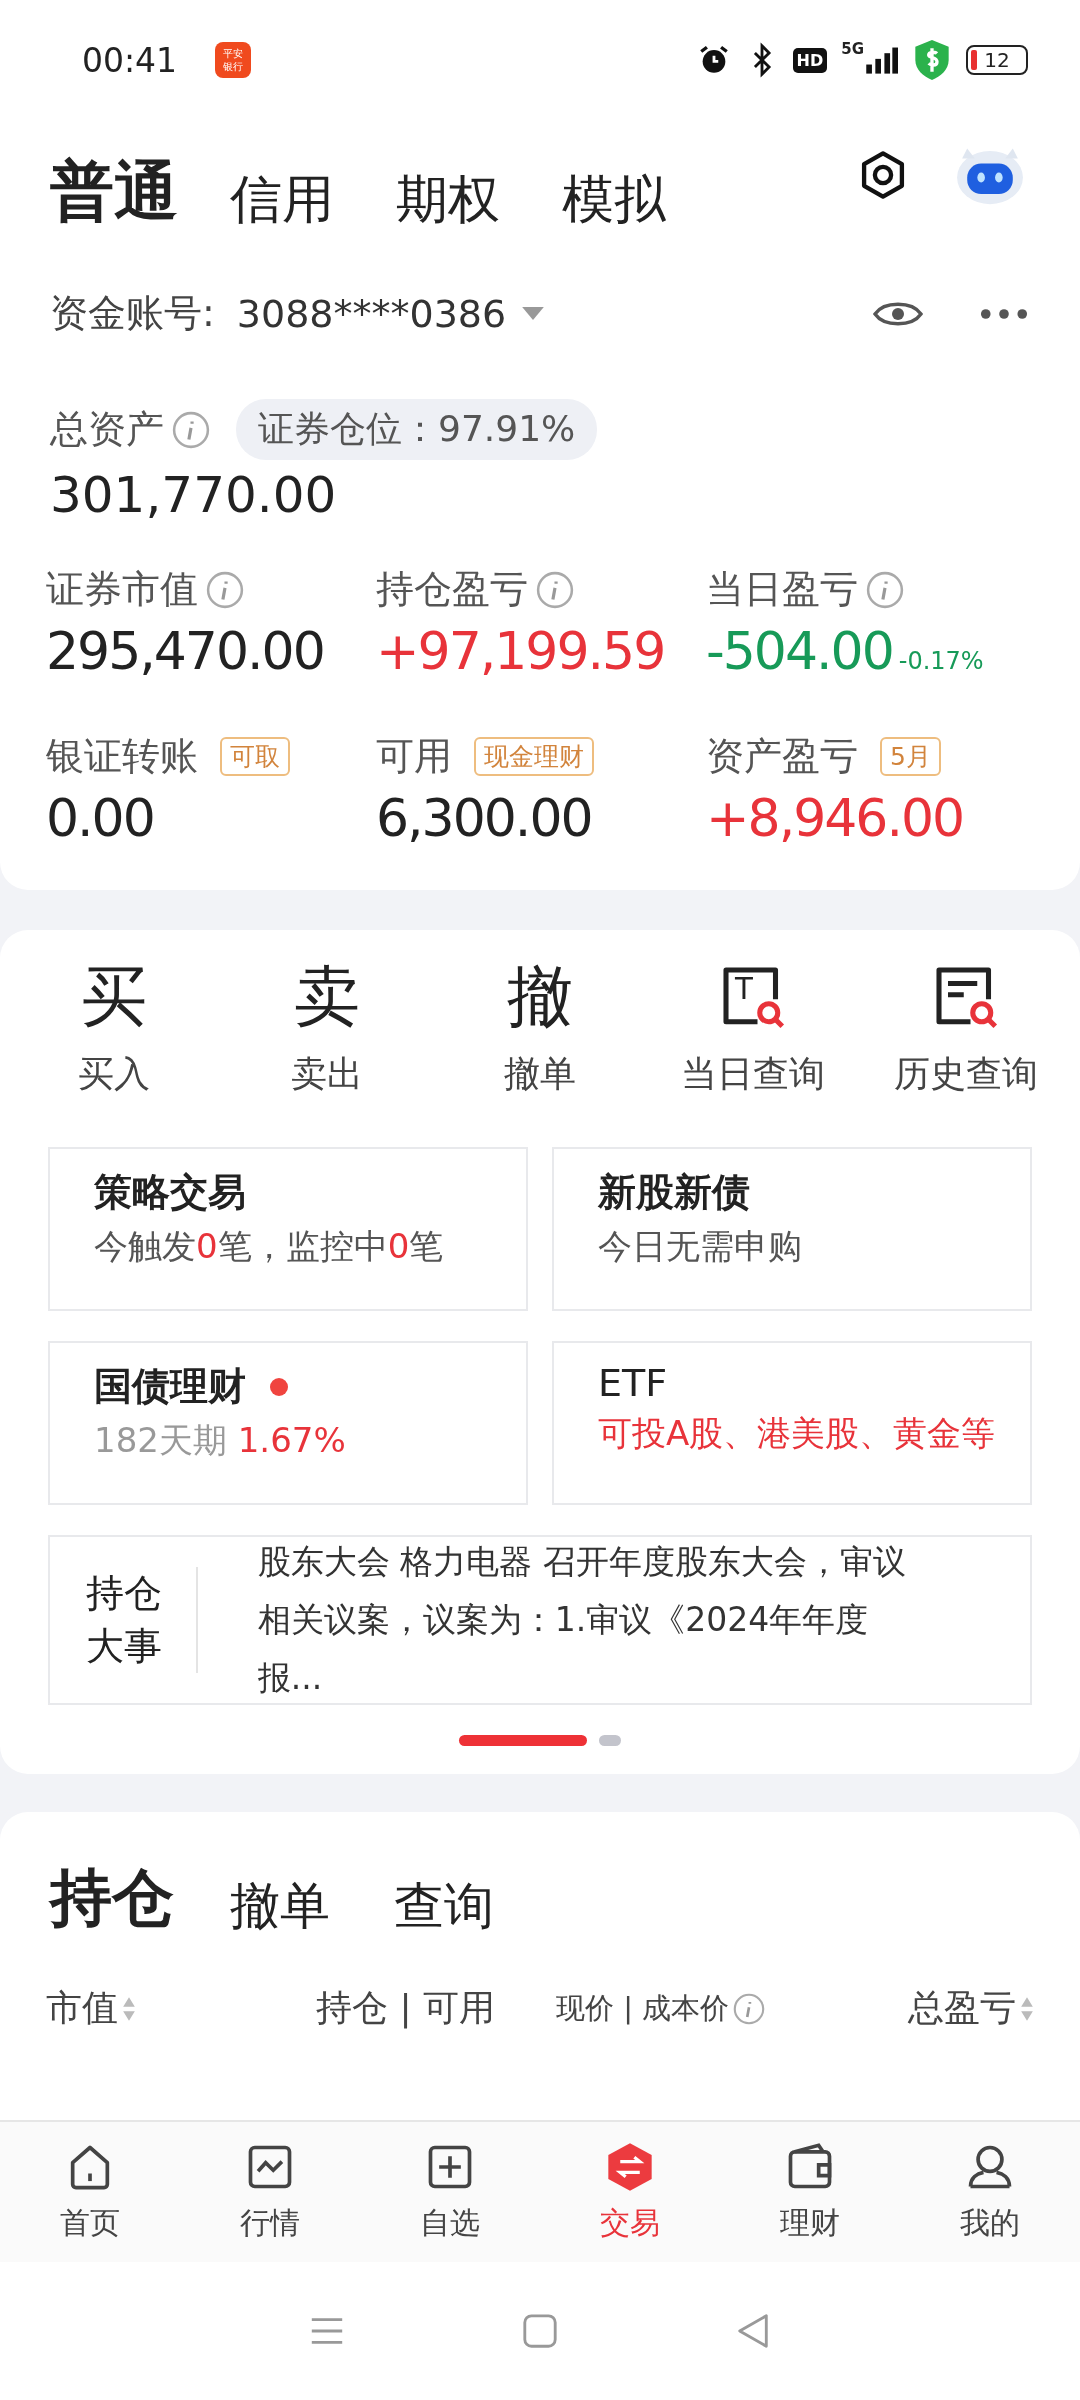 The image size is (1080, 2400). What do you see at coordinates (405, 2008) in the screenshot?
I see `column-header: 持仓 | 可用` at bounding box center [405, 2008].